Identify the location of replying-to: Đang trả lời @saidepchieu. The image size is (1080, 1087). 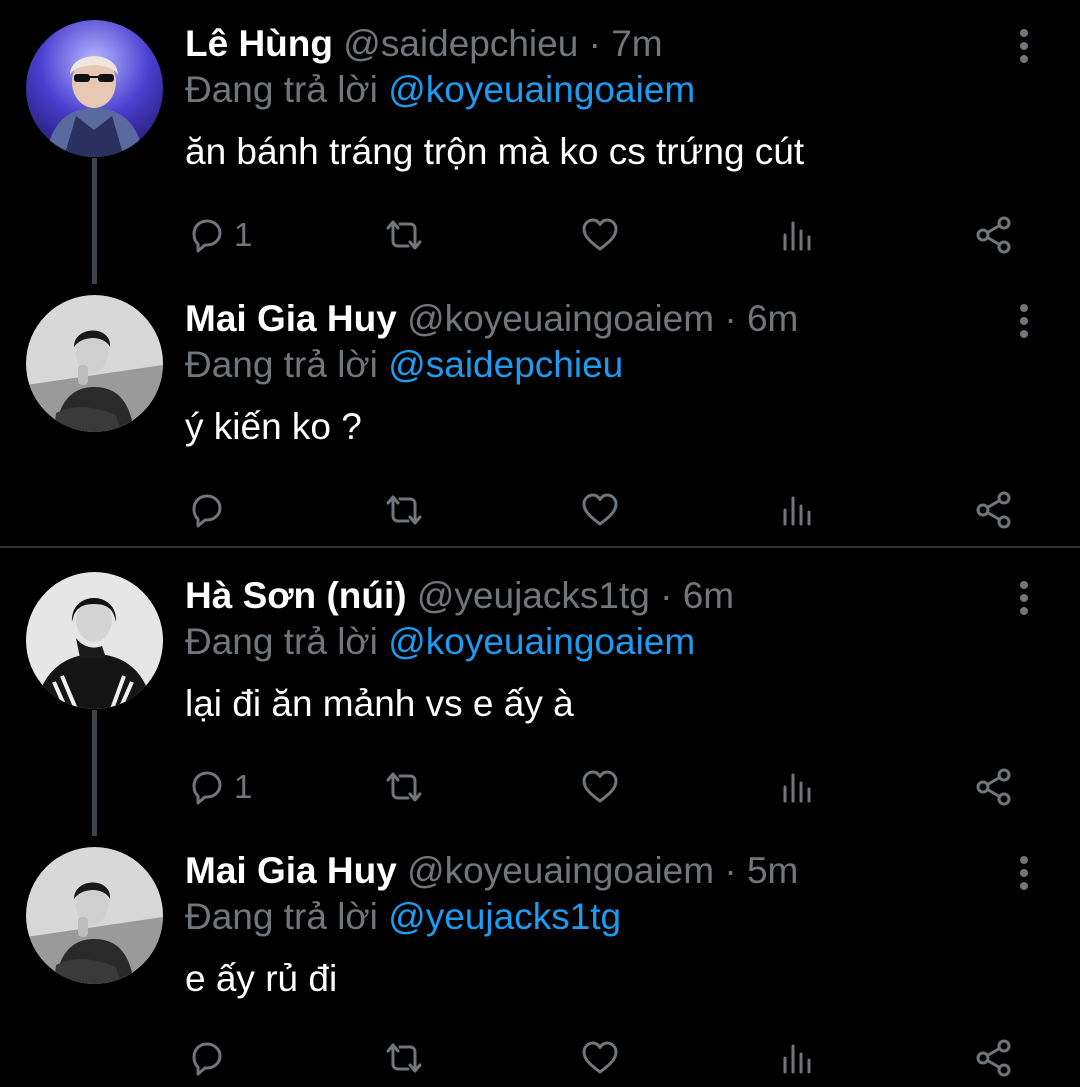
(404, 365).